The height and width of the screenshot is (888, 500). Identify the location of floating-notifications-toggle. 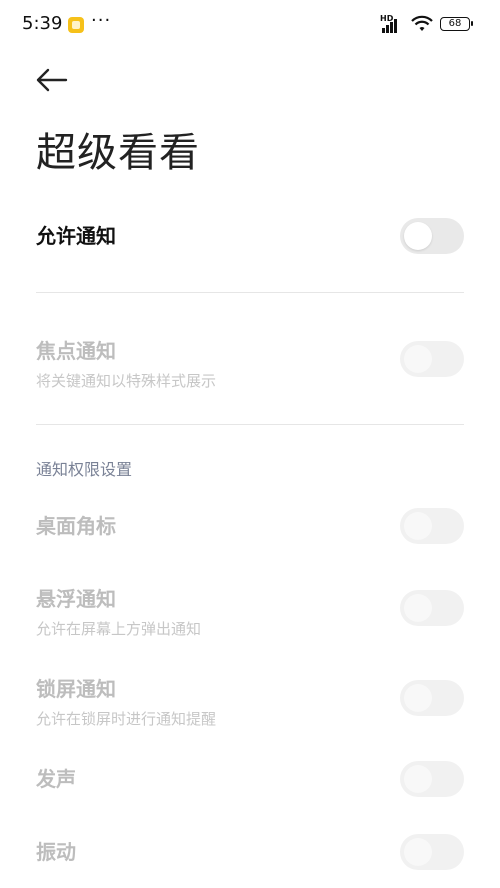
(432, 608).